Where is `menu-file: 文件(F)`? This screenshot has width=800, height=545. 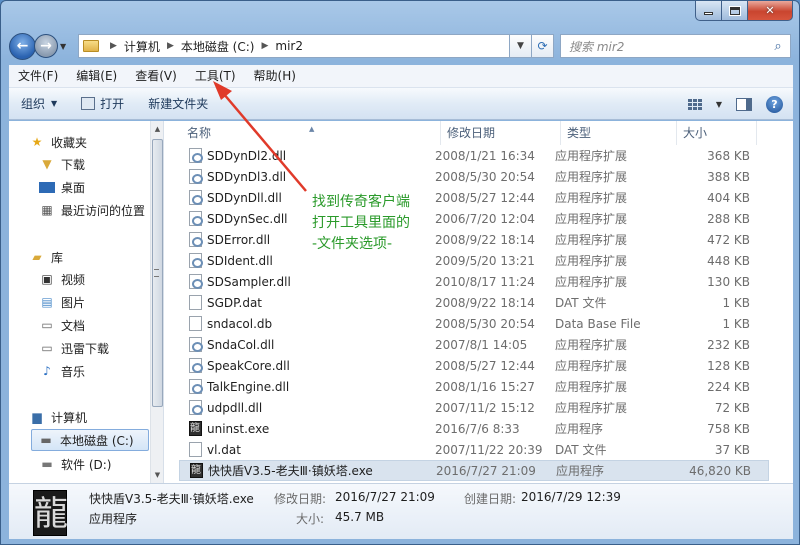
menu-file: 文件(F) is located at coordinates (38, 76).